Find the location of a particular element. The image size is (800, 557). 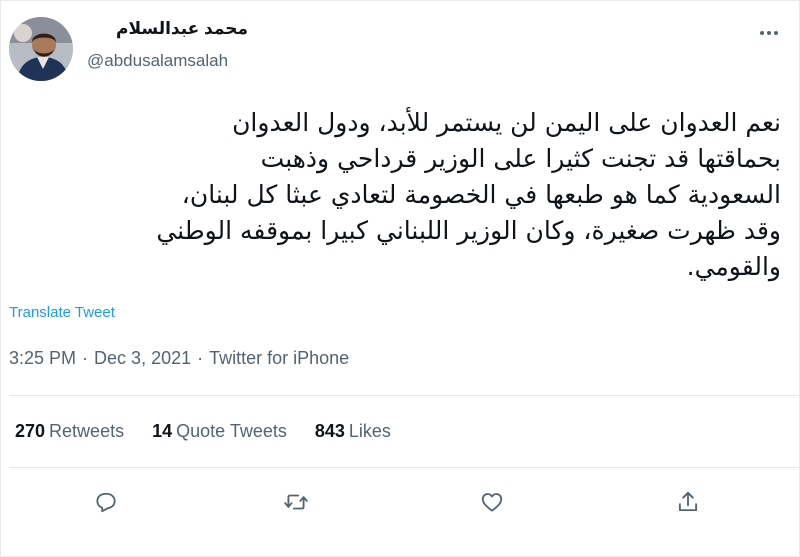

avatar is located at coordinates (41, 49).